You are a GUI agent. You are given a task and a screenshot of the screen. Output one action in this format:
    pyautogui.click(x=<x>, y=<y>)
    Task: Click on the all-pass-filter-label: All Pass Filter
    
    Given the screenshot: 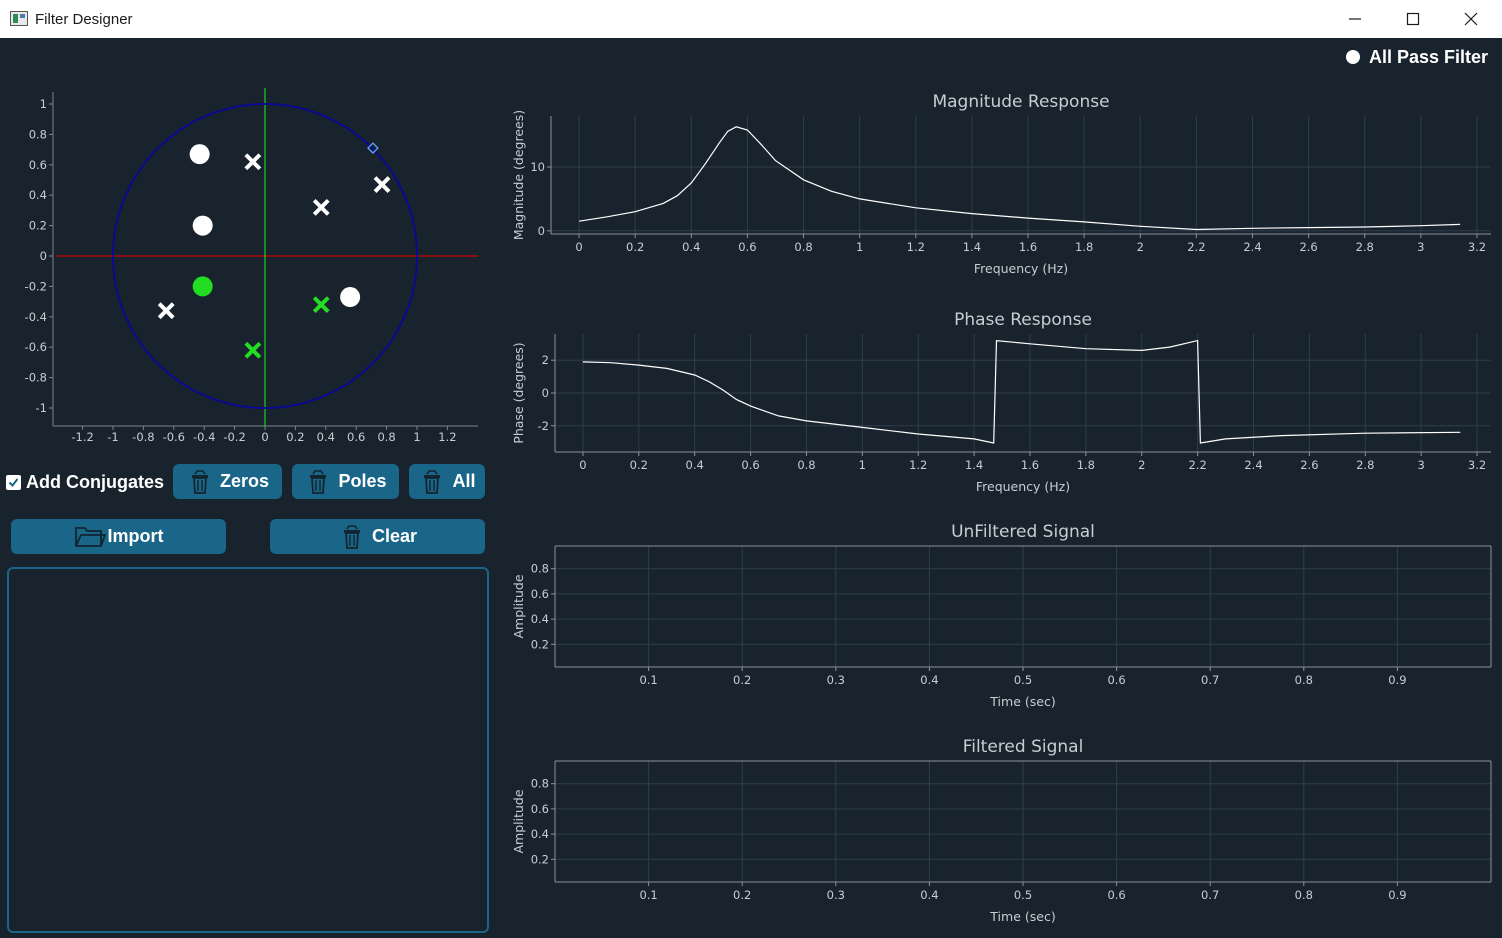 What is the action you would take?
    pyautogui.click(x=1429, y=56)
    